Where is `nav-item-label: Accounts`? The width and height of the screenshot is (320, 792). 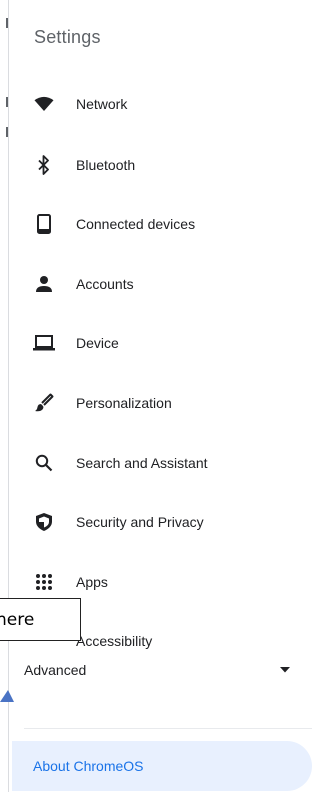
nav-item-label: Accounts is located at coordinates (105, 284).